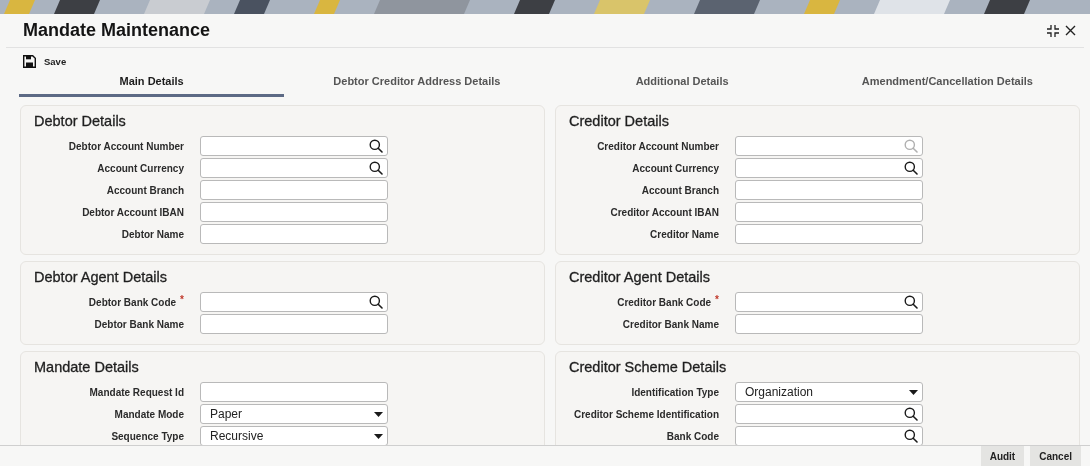  Describe the element at coordinates (1070, 30) in the screenshot. I see `close-icon` at that location.